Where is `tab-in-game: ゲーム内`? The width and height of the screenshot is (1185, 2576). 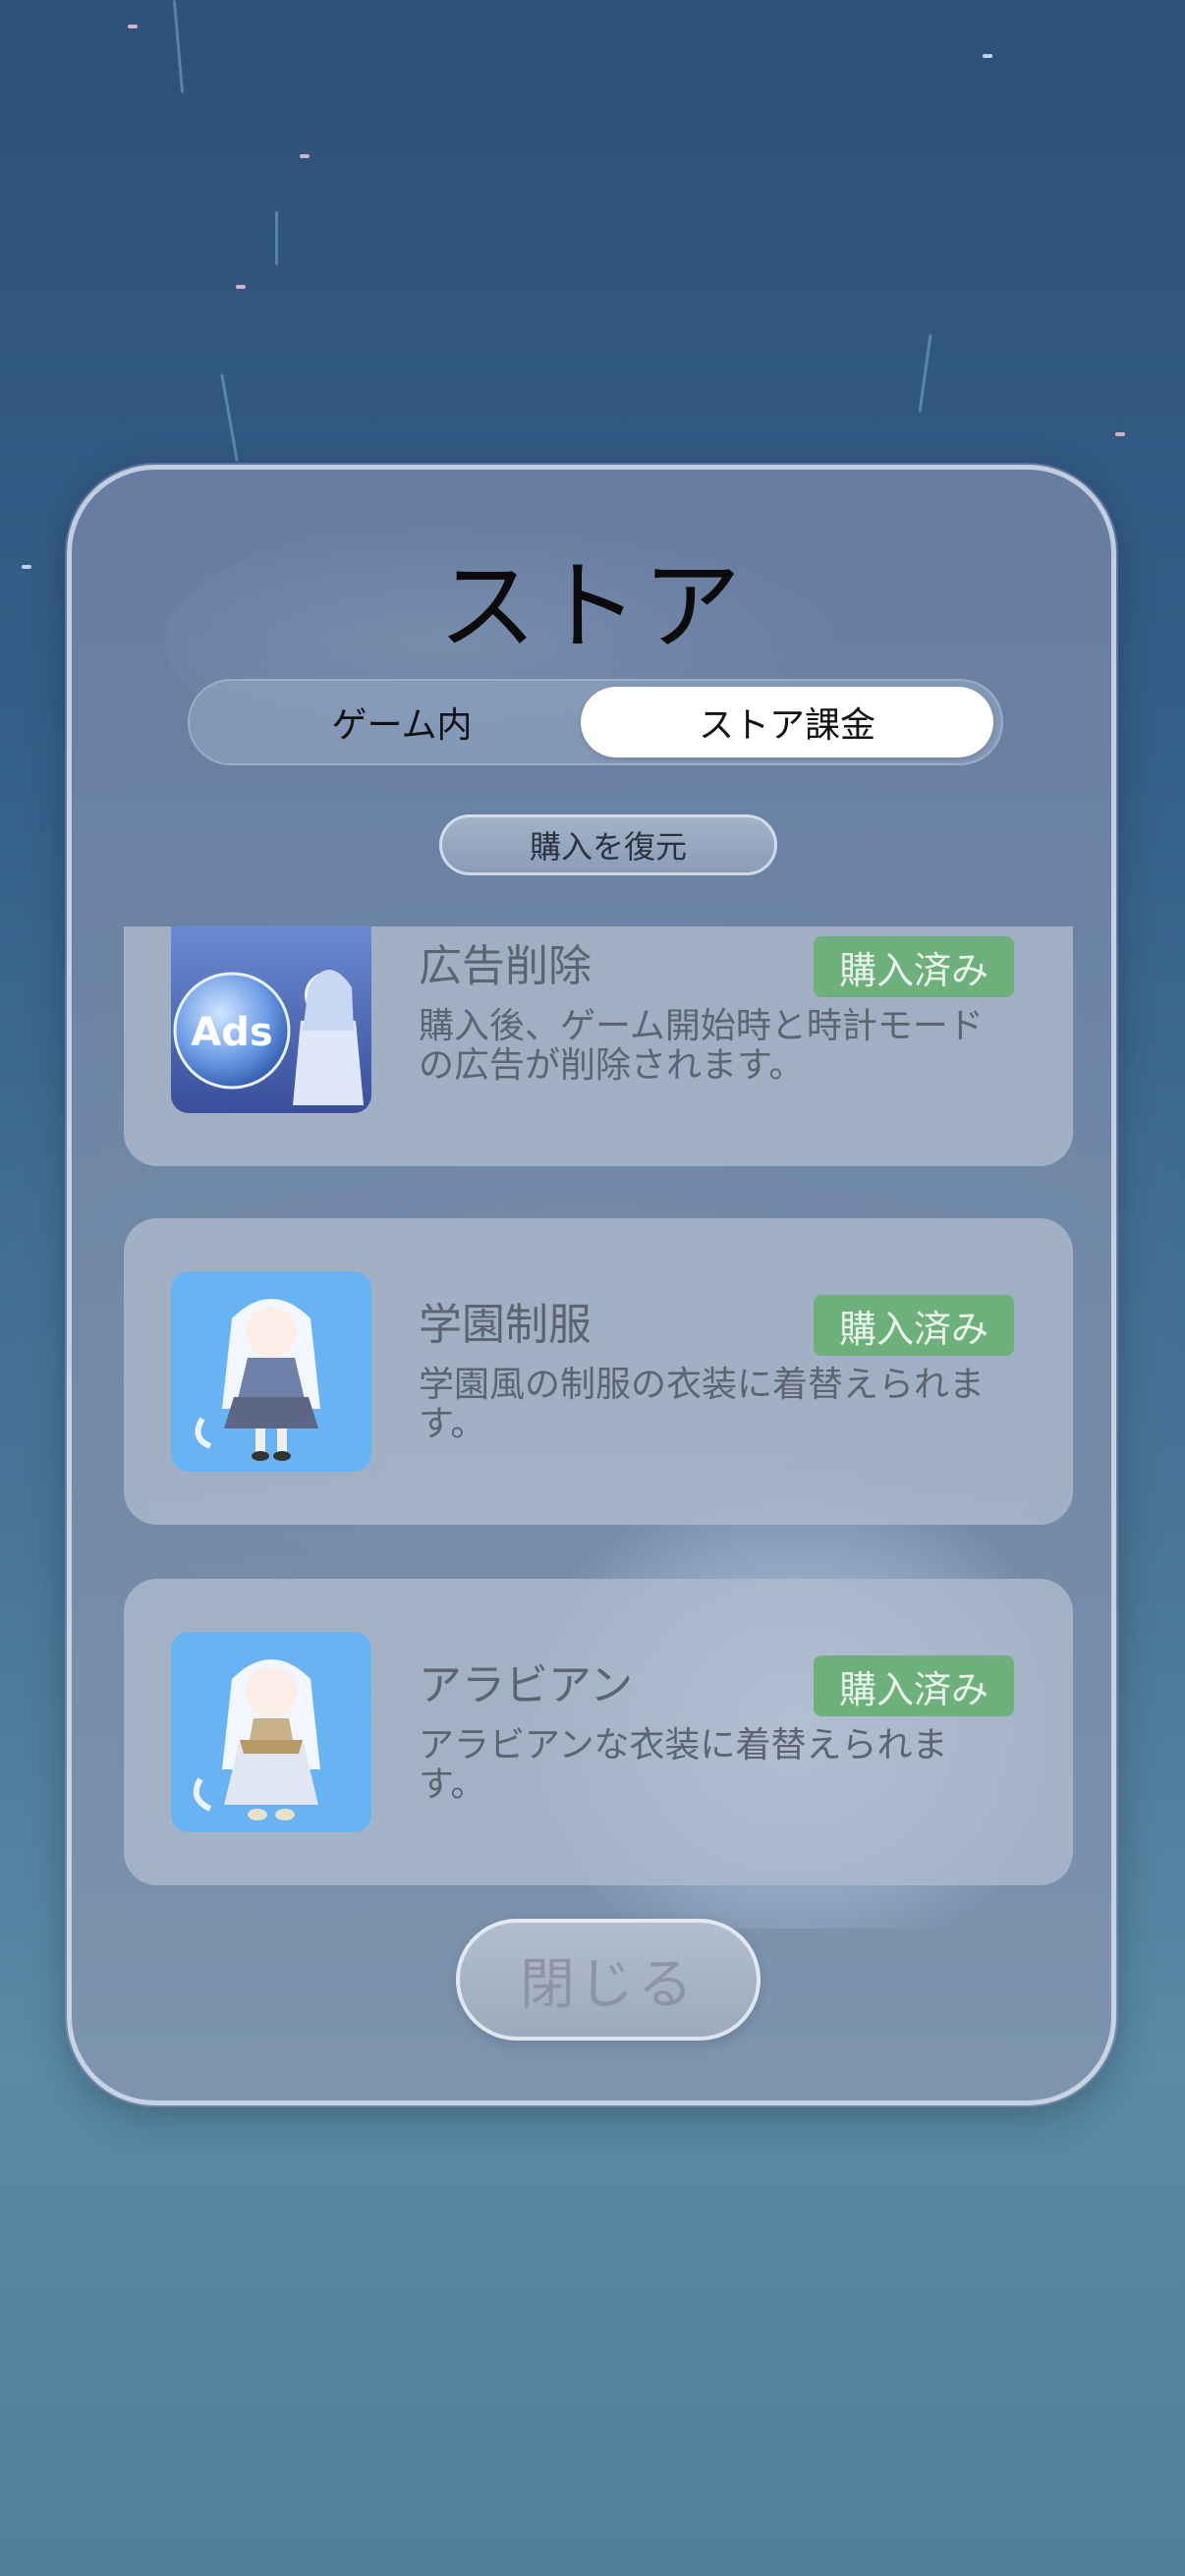 tab-in-game: ゲーム内 is located at coordinates (402, 722).